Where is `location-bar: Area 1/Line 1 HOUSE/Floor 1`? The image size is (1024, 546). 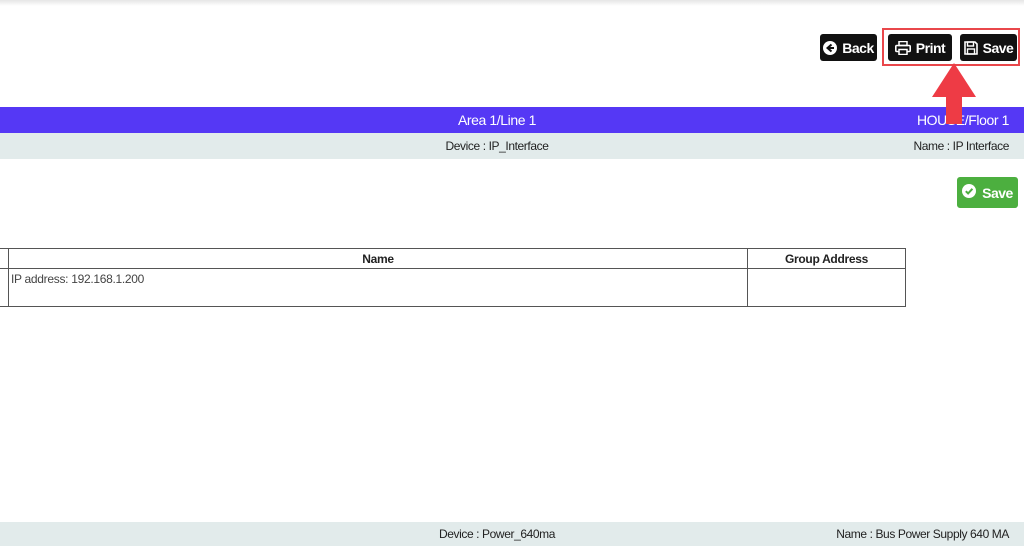
location-bar: Area 1/Line 1 HOUSE/Floor 1 is located at coordinates (512, 120).